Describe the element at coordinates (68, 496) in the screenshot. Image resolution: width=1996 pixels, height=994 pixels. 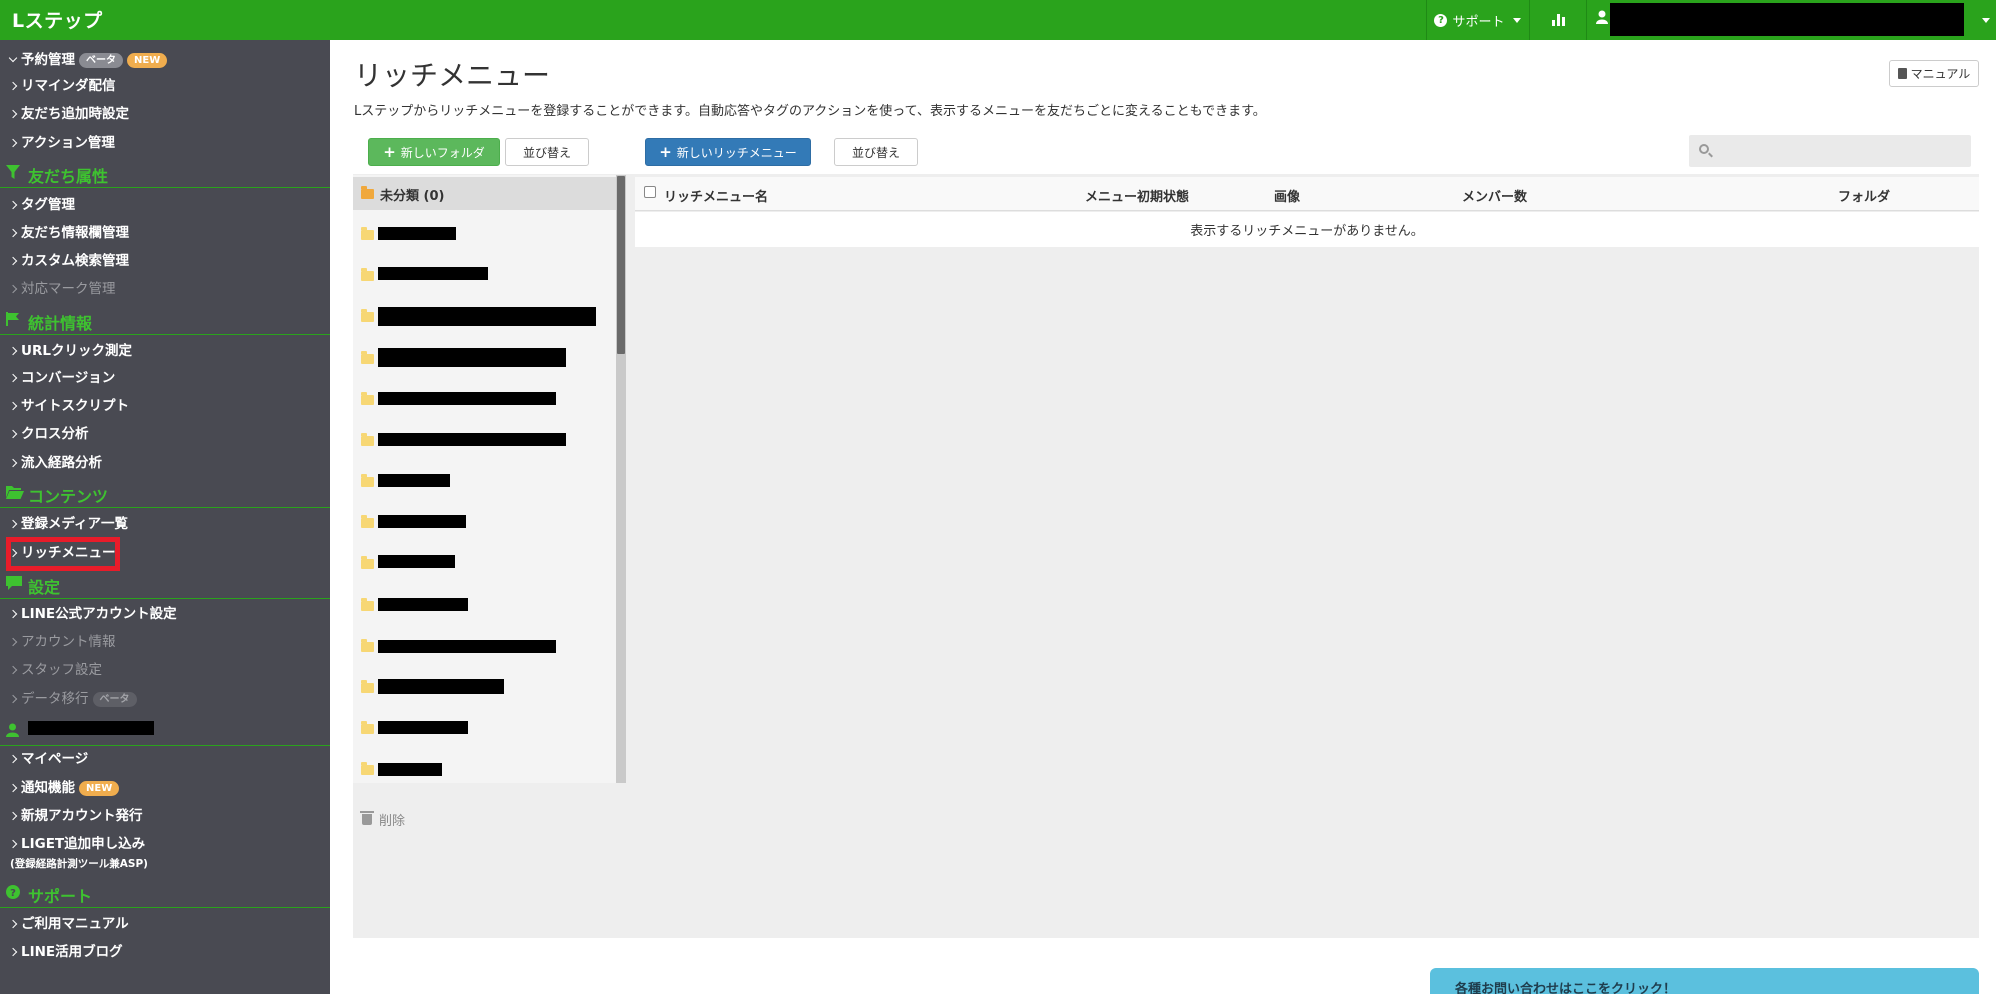
I see `section-title: コンテンツ` at that location.